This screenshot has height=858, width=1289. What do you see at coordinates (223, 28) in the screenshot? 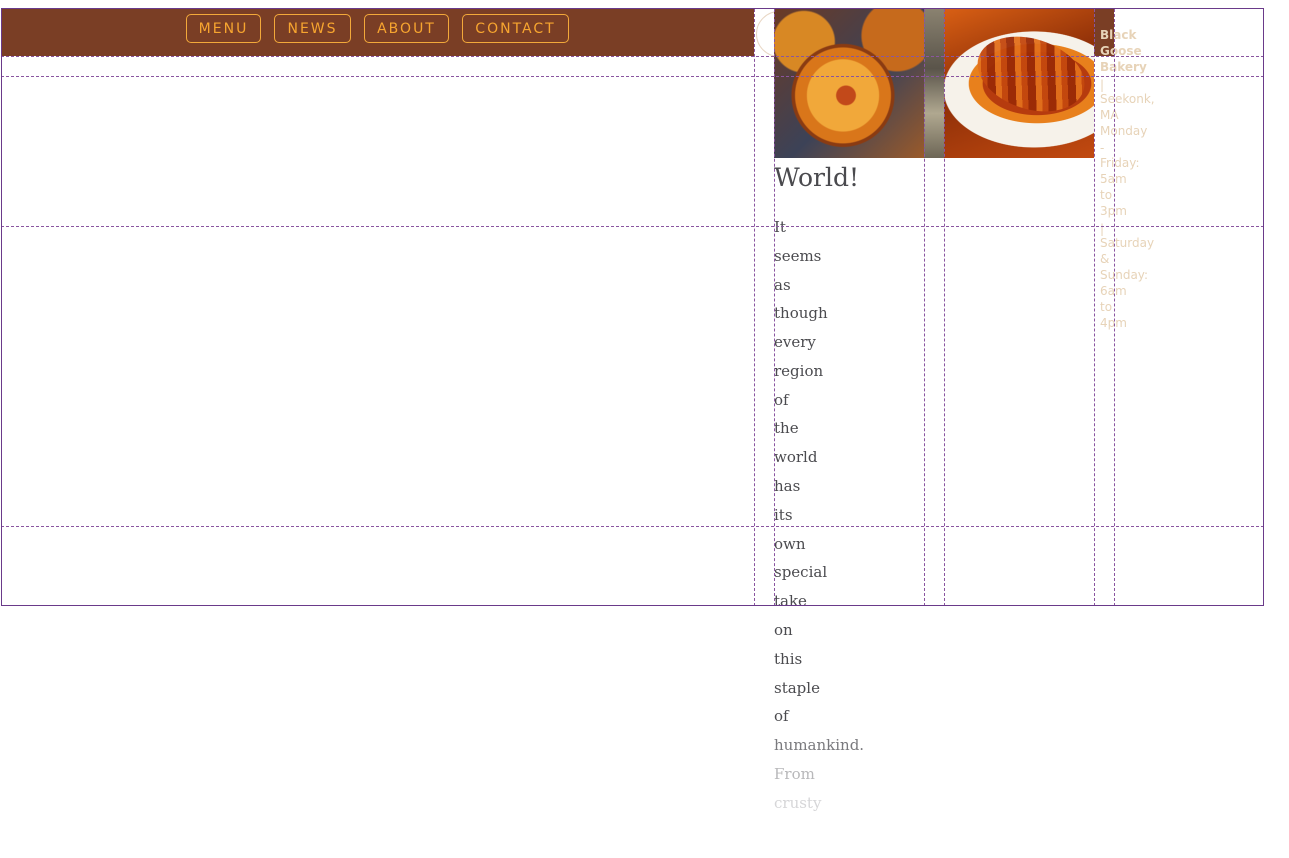
I see `nav-menu-button: MENU` at bounding box center [223, 28].